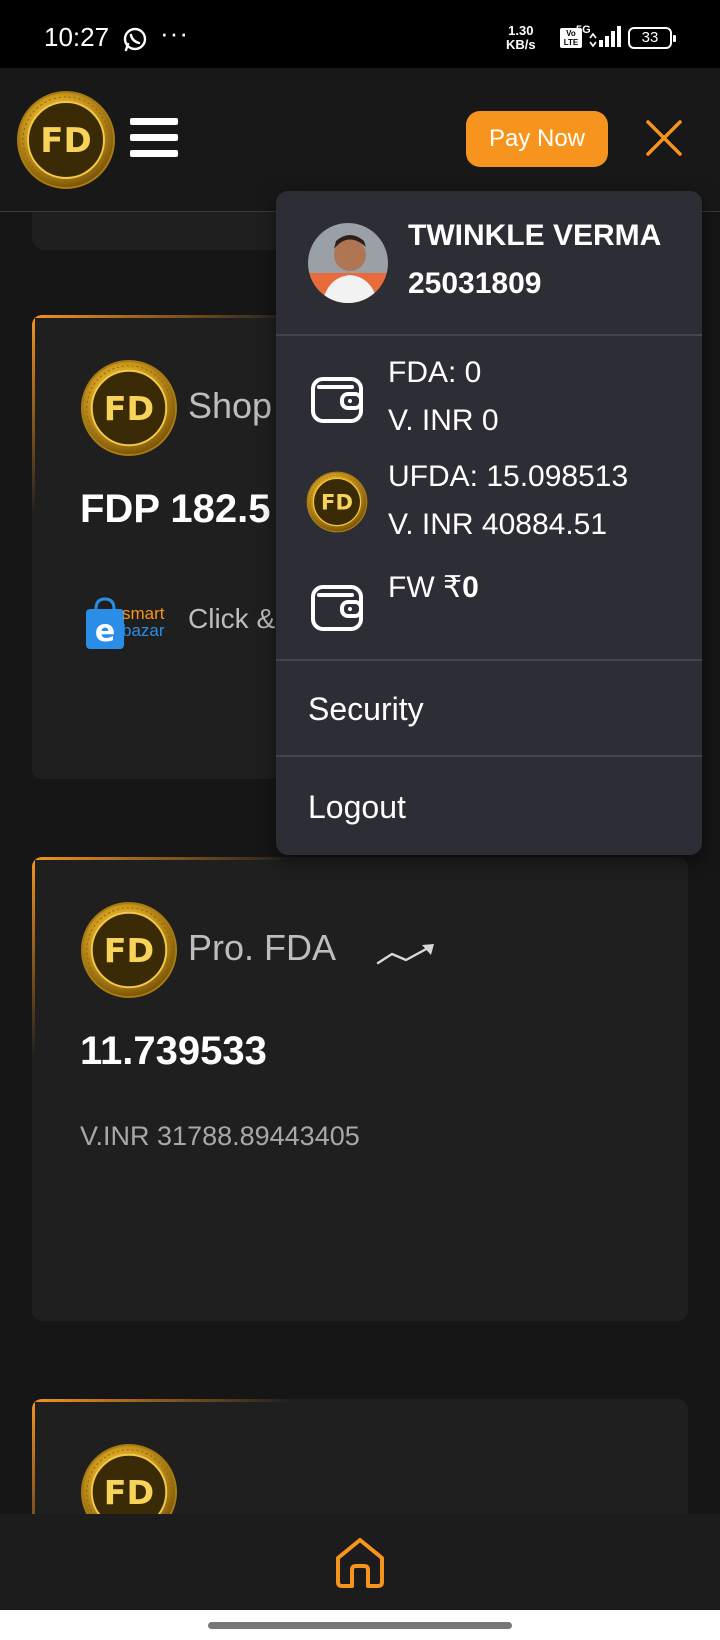 The image size is (720, 1640). I want to click on more-notifications-icon: ···, so click(174, 33).